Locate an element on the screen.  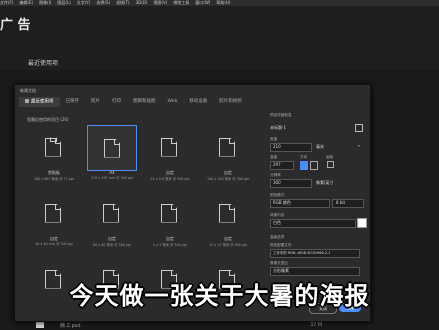
menu-item: 窗口(W) is located at coordinates (202, 2).